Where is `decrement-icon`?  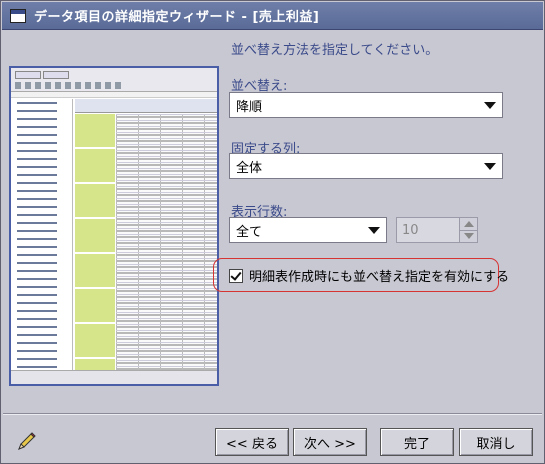
decrement-icon is located at coordinates (468, 235).